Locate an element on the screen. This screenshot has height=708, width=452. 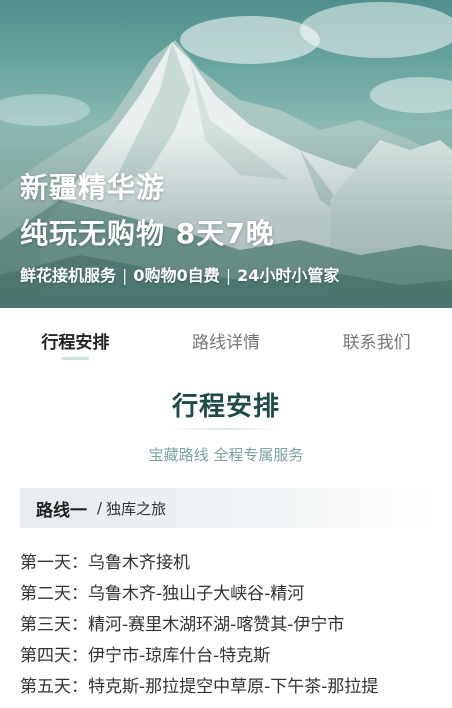
section-subtitle: 宝藏路线 全程专属服务 is located at coordinates (226, 455).